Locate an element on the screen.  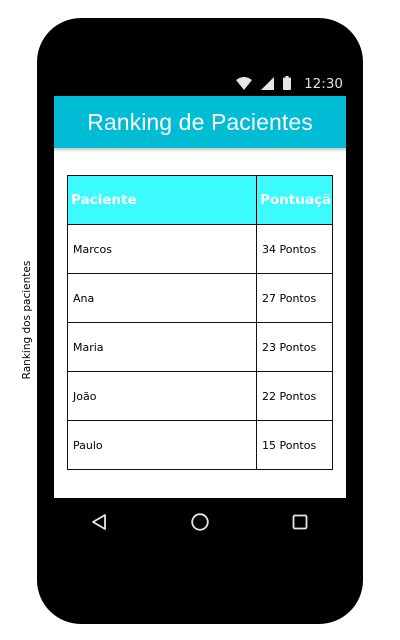
patient-name-cell: Marcos is located at coordinates (162, 249).